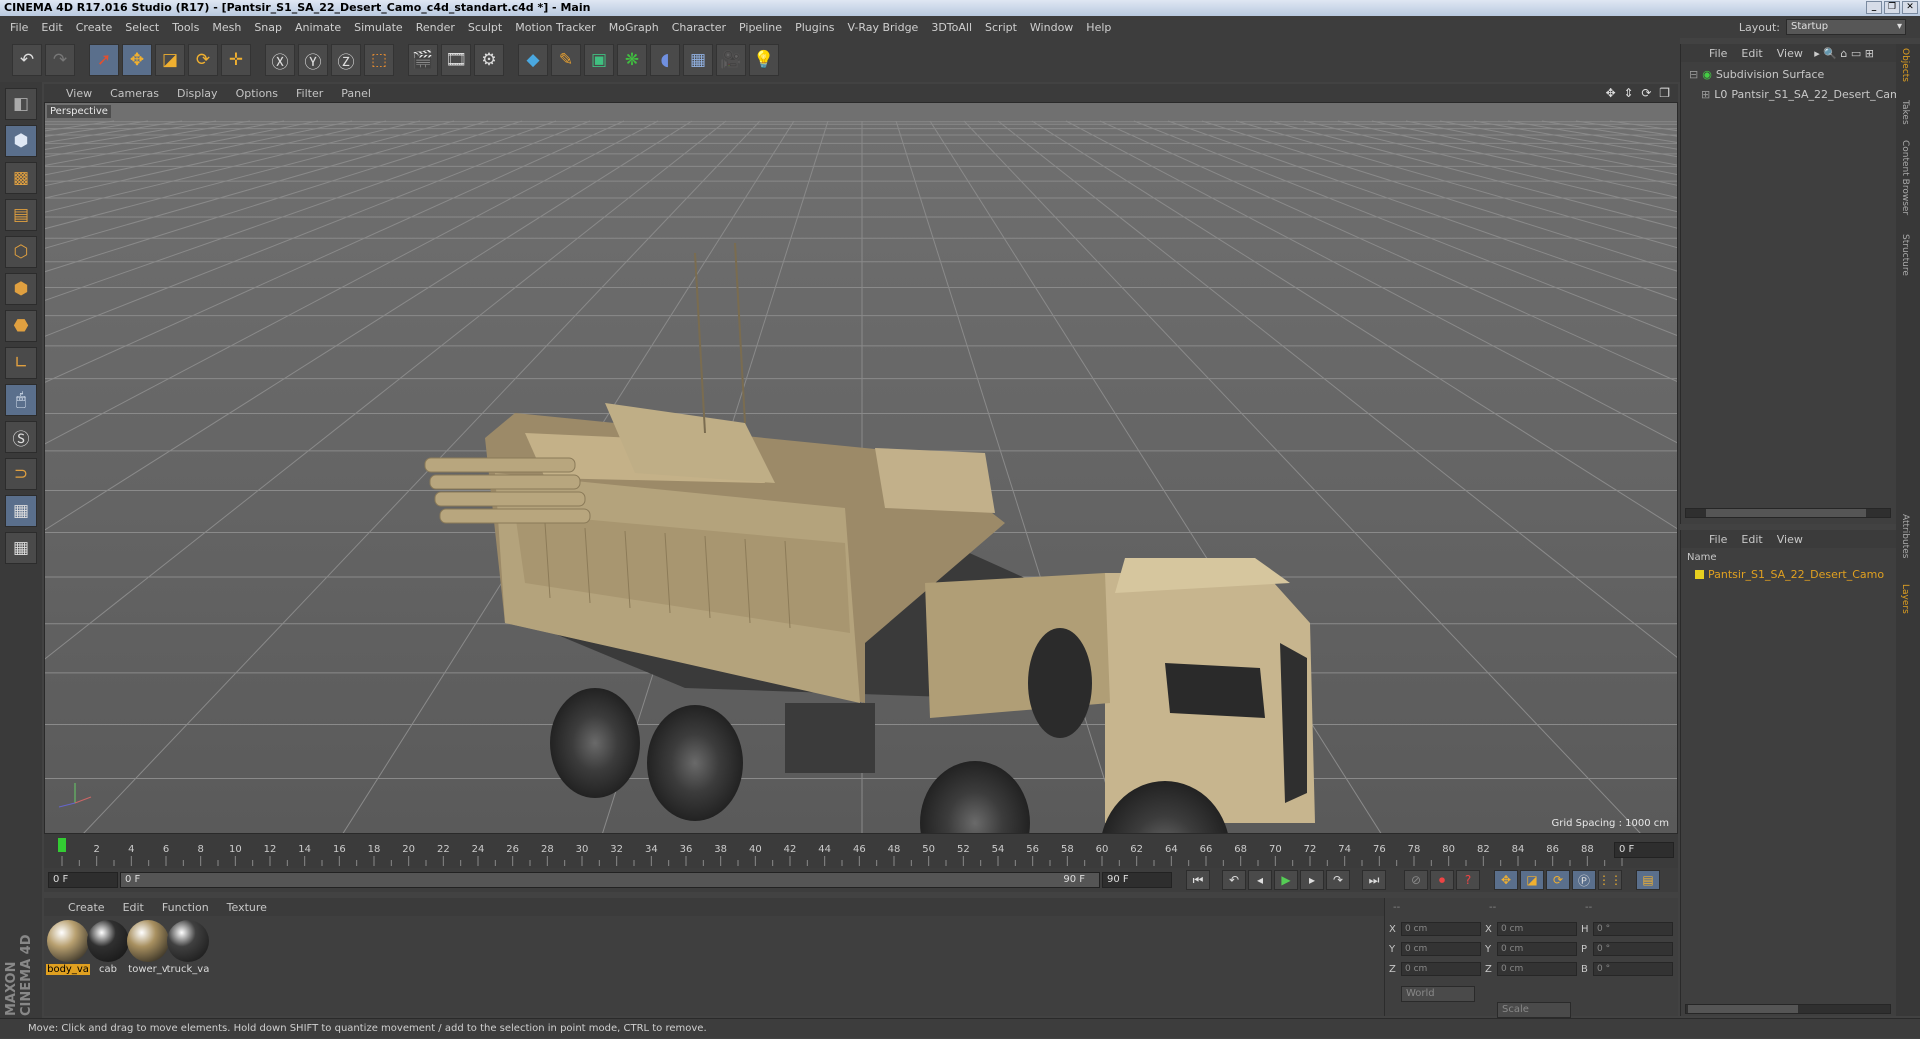 The width and height of the screenshot is (1920, 1039). Describe the element at coordinates (51, 27) in the screenshot. I see `menu-item: Edit` at that location.